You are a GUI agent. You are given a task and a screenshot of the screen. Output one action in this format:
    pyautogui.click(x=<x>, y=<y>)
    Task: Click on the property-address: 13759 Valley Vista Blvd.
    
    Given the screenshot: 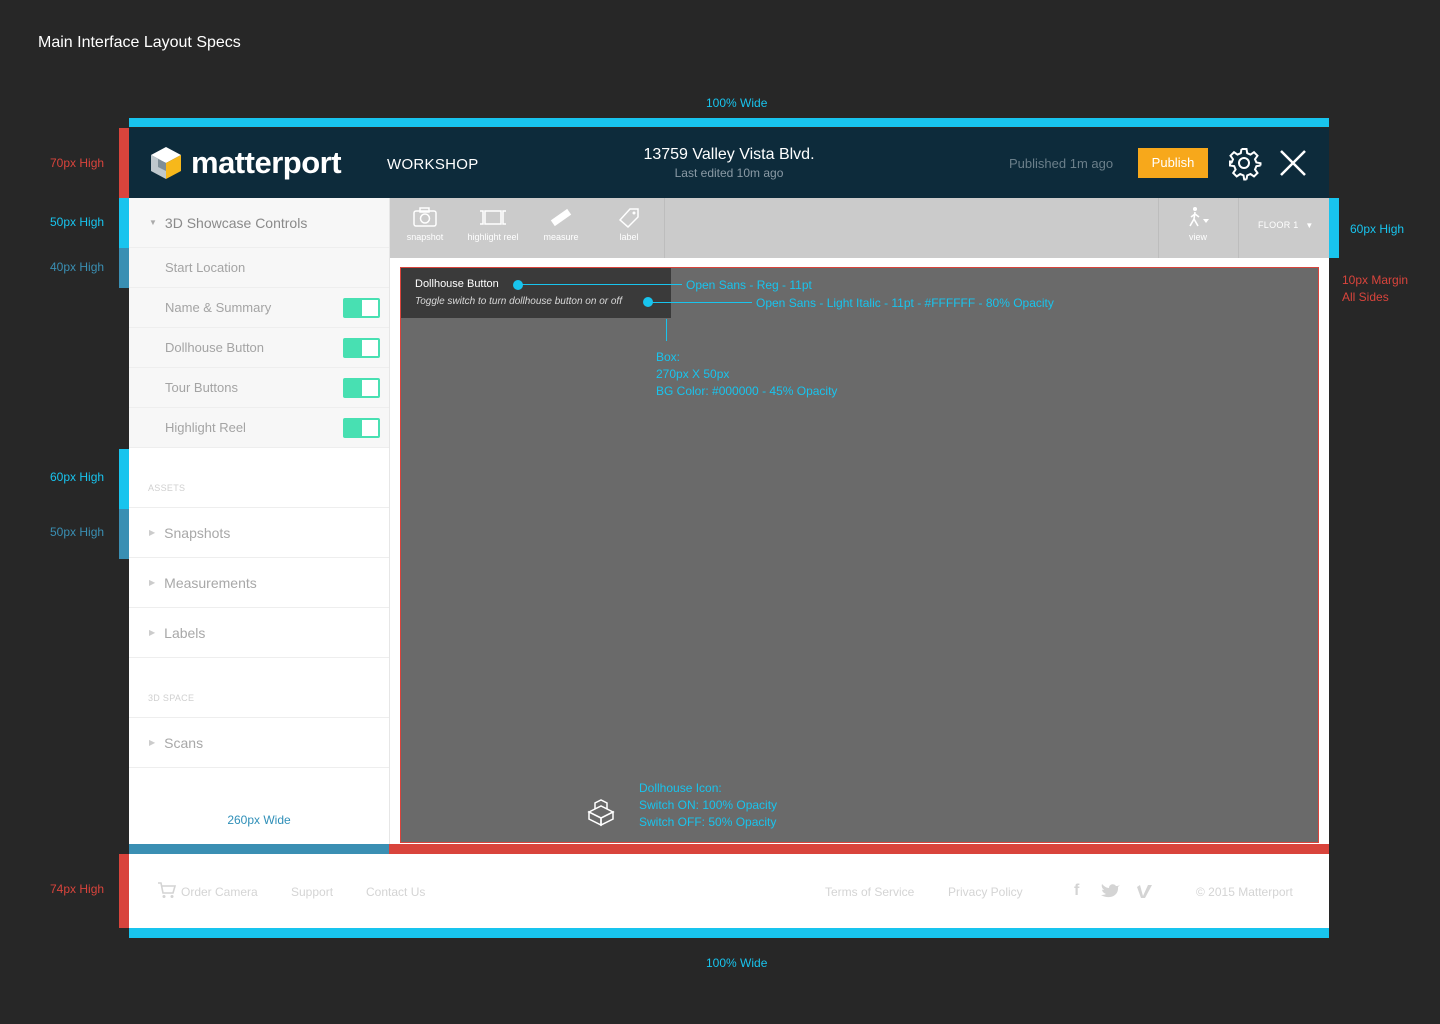 What is the action you would take?
    pyautogui.click(x=729, y=154)
    